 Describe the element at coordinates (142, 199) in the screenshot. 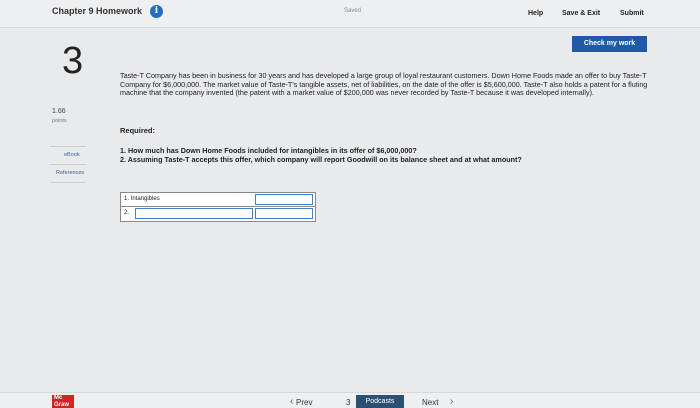

I see `answer-row-1-label: 1. Intangibles` at that location.